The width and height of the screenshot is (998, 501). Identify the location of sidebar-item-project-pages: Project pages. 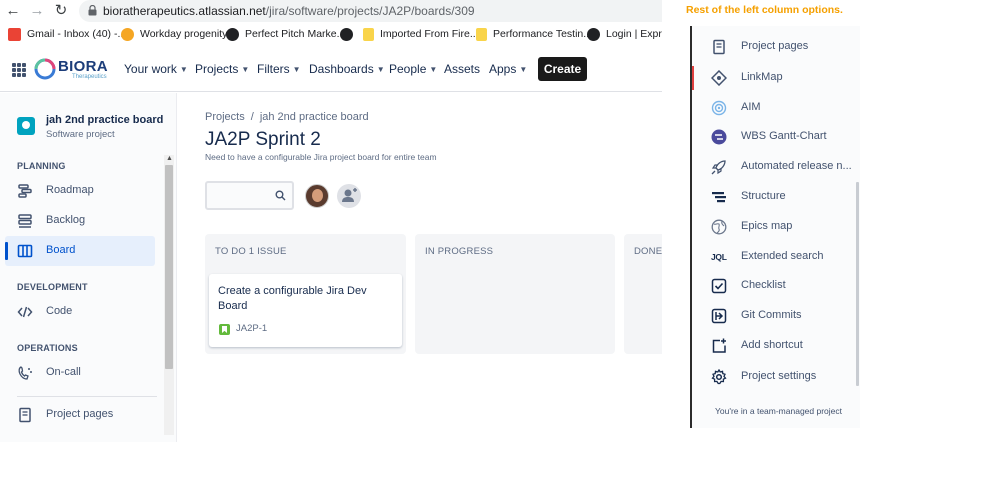
(80, 415).